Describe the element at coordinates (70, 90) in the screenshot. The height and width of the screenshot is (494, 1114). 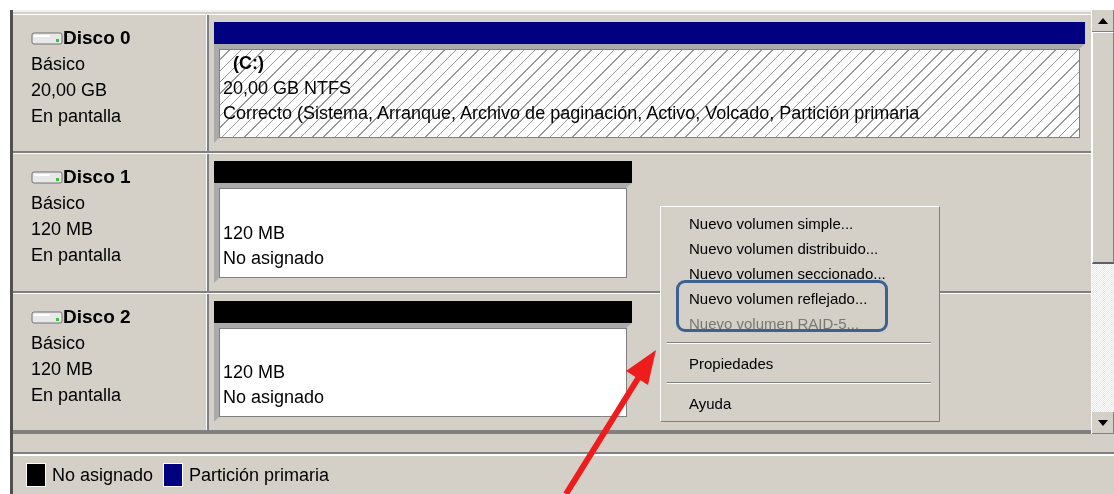
I see `disk-size: 20,00 GB` at that location.